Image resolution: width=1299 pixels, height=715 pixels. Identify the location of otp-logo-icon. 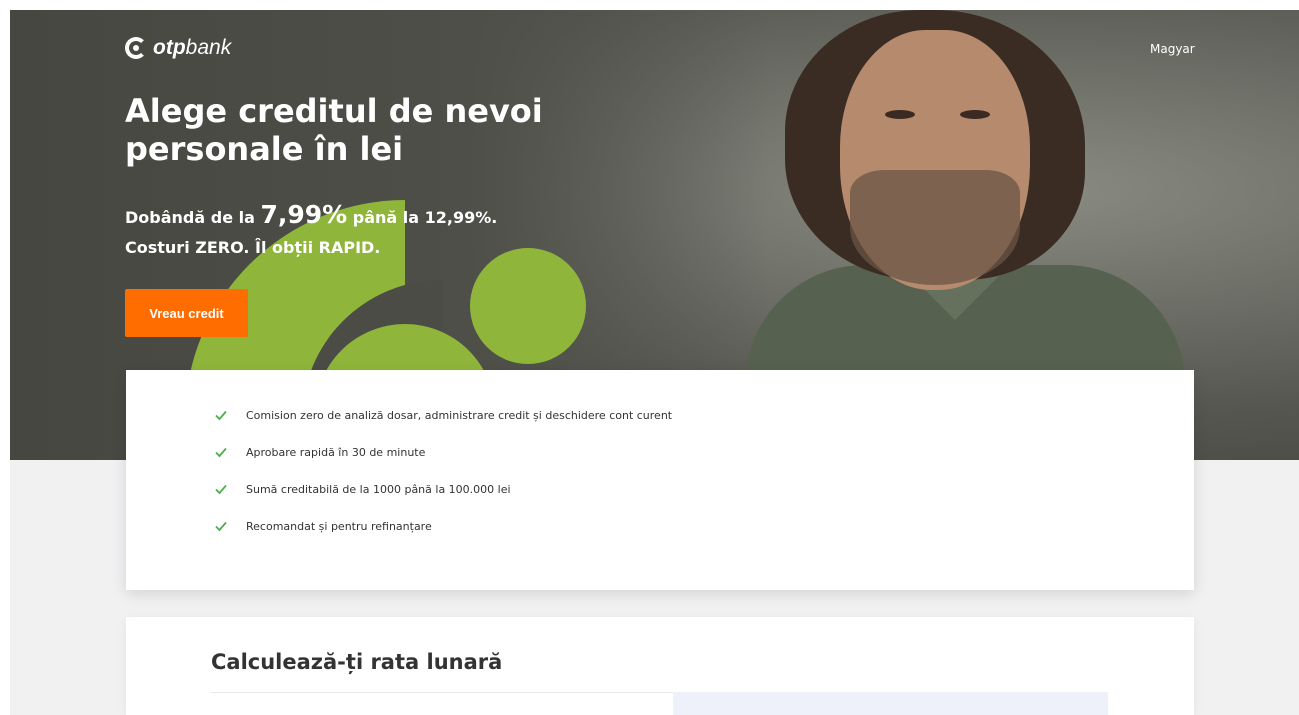
(136, 48).